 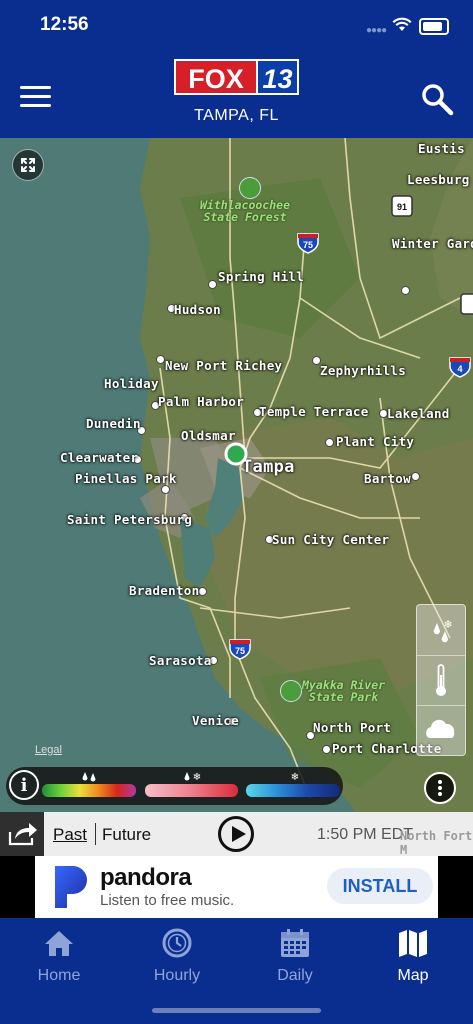 I want to click on expand-icon, so click(x=28, y=165).